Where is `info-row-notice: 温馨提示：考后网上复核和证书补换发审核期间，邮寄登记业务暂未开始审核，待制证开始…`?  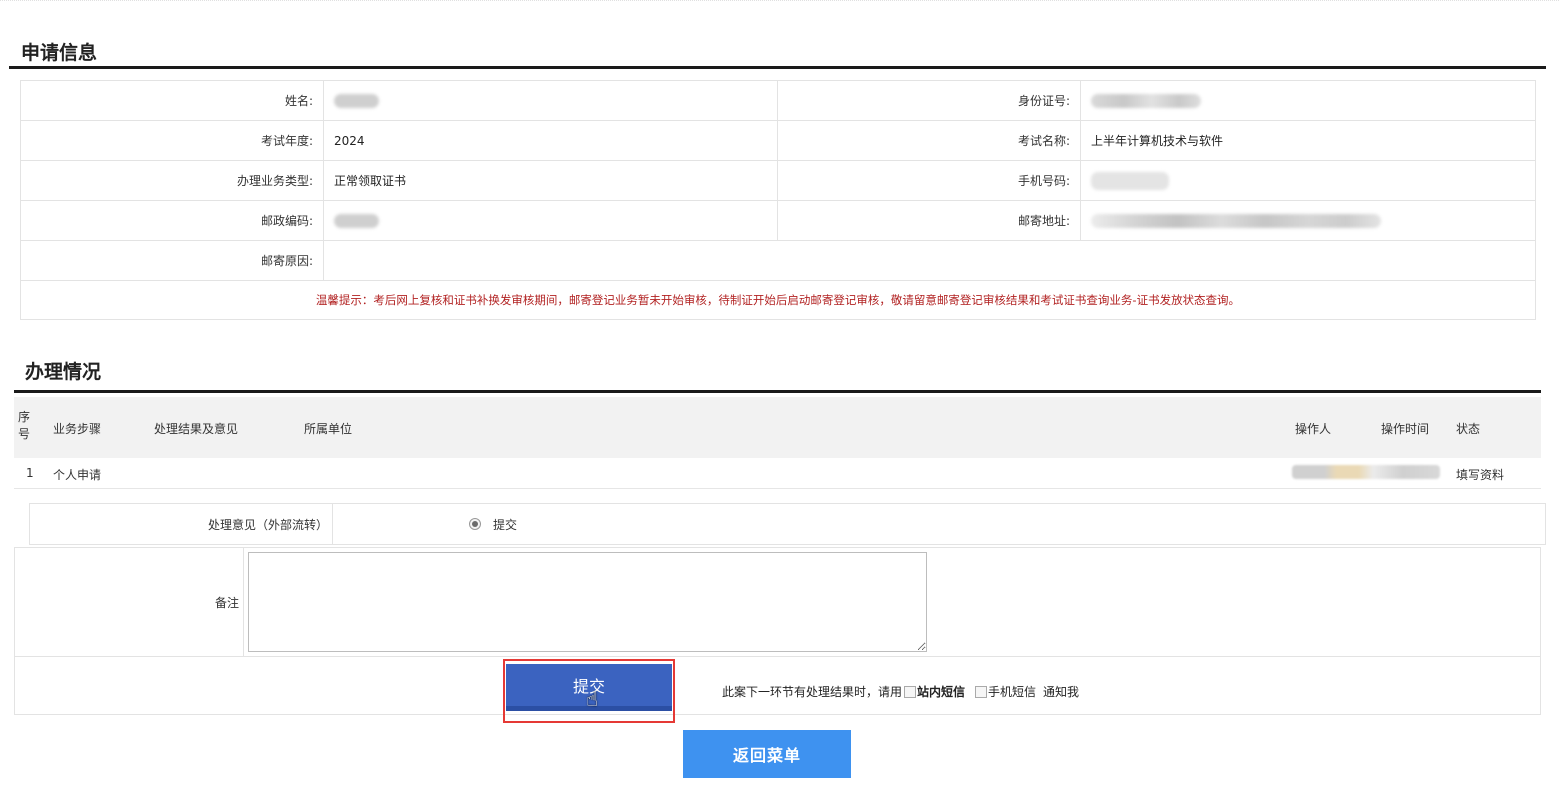
info-row-notice: 温馨提示：考后网上复核和证书补换发审核期间，邮寄登记业务暂未开始审核，待制证开始… is located at coordinates (778, 300).